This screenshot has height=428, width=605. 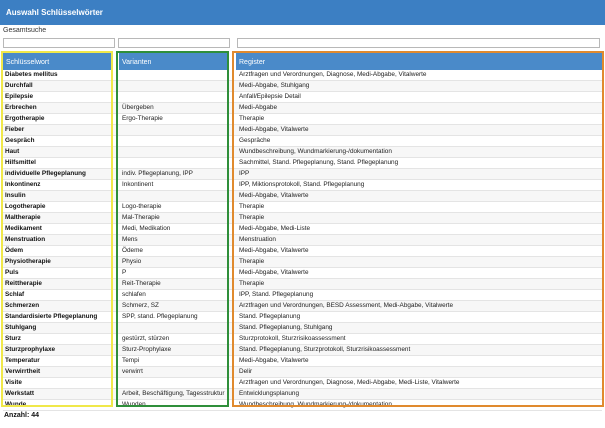 What do you see at coordinates (21, 107) in the screenshot?
I see `keyword-cell: Erbrechen` at bounding box center [21, 107].